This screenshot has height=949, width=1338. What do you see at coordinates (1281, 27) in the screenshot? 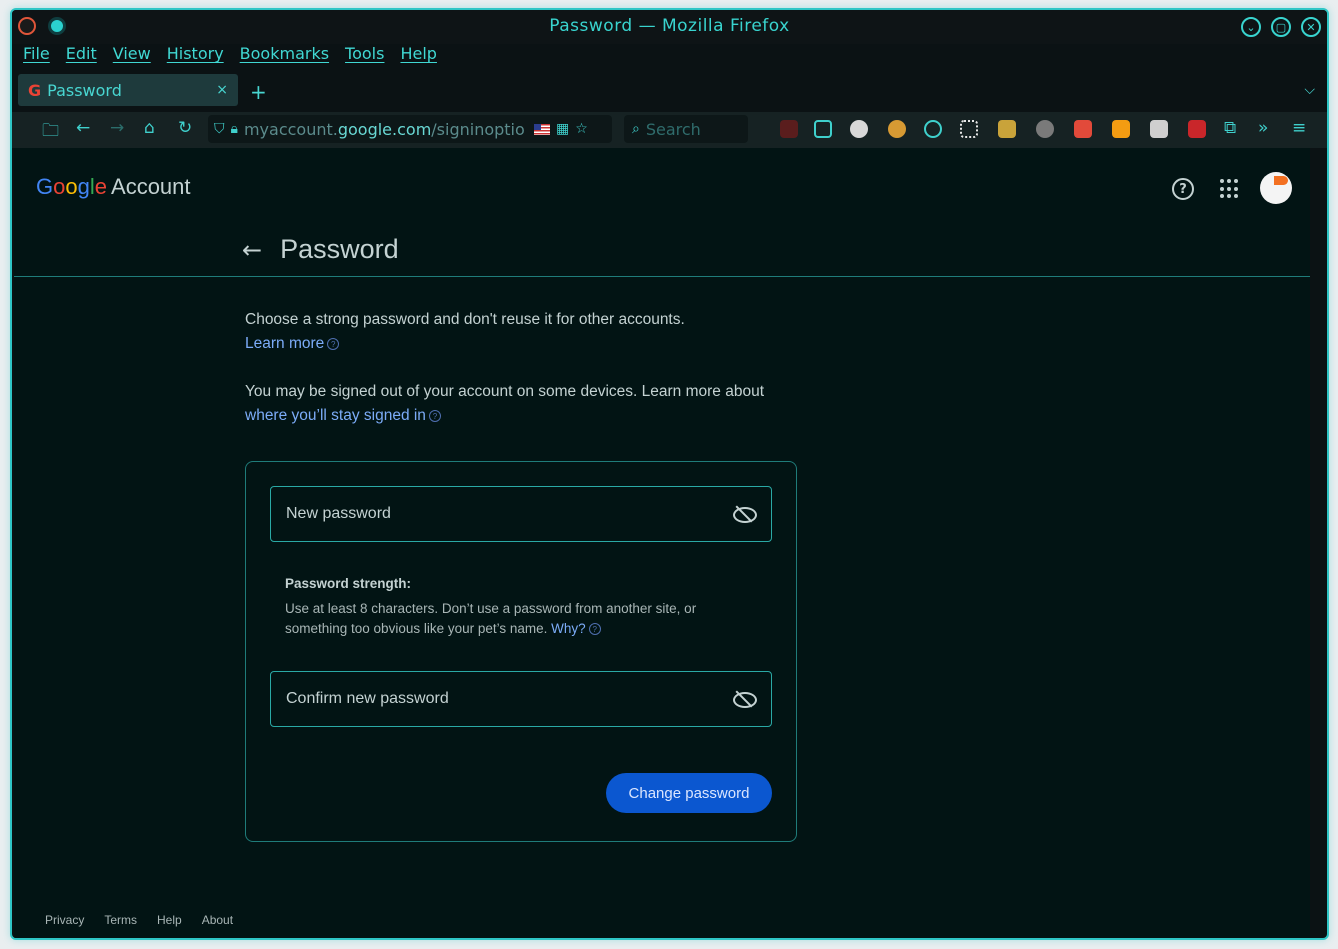
I see `maximize-icon: ▢` at bounding box center [1281, 27].